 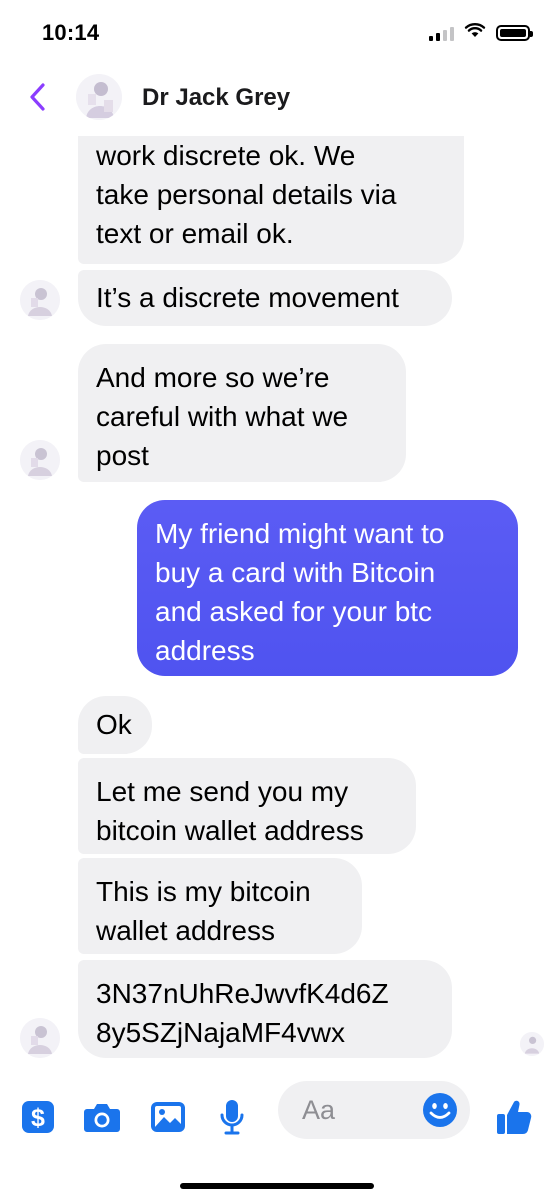 I want to click on dollar-icon: $, so click(x=38, y=1117).